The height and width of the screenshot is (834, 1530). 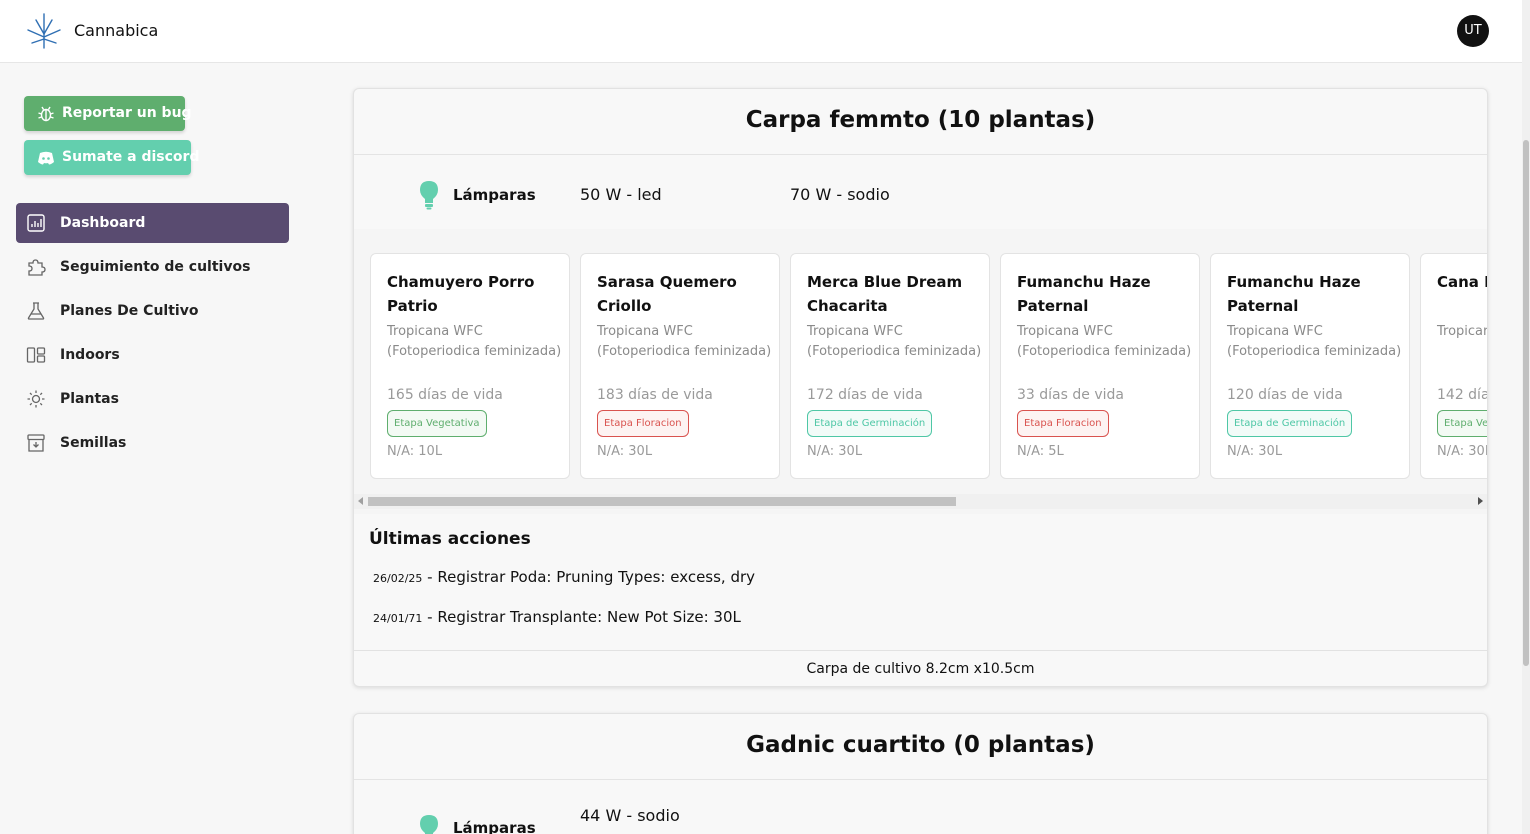 I want to click on scroll-left-arrow-icon, so click(x=360, y=501).